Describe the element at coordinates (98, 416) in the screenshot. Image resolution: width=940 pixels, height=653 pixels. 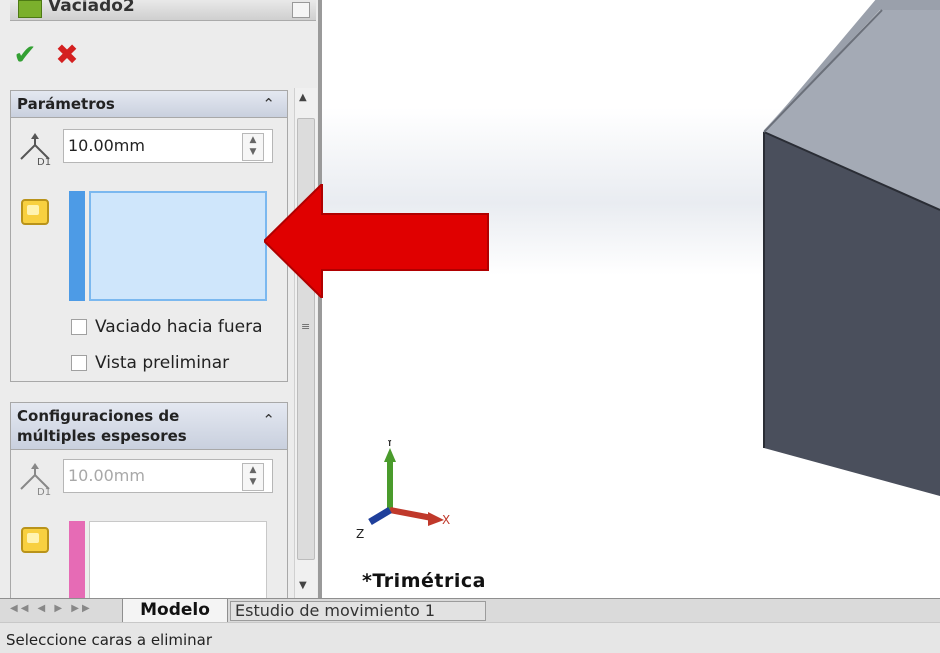
I see `multi-thickness-title-line1: Configuraciones de` at that location.